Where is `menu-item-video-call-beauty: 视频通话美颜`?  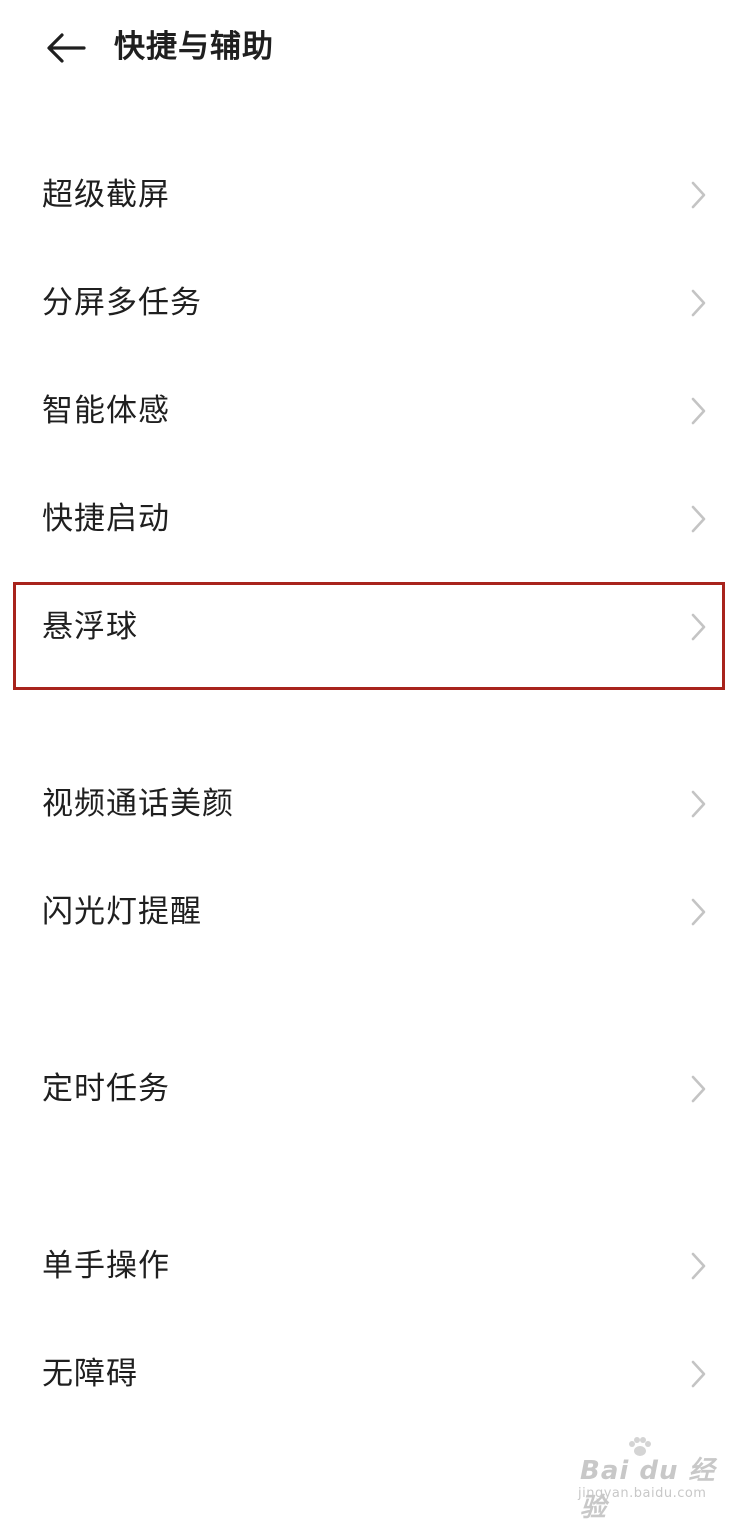
menu-item-video-call-beauty: 视频通话美颜 is located at coordinates (375, 804).